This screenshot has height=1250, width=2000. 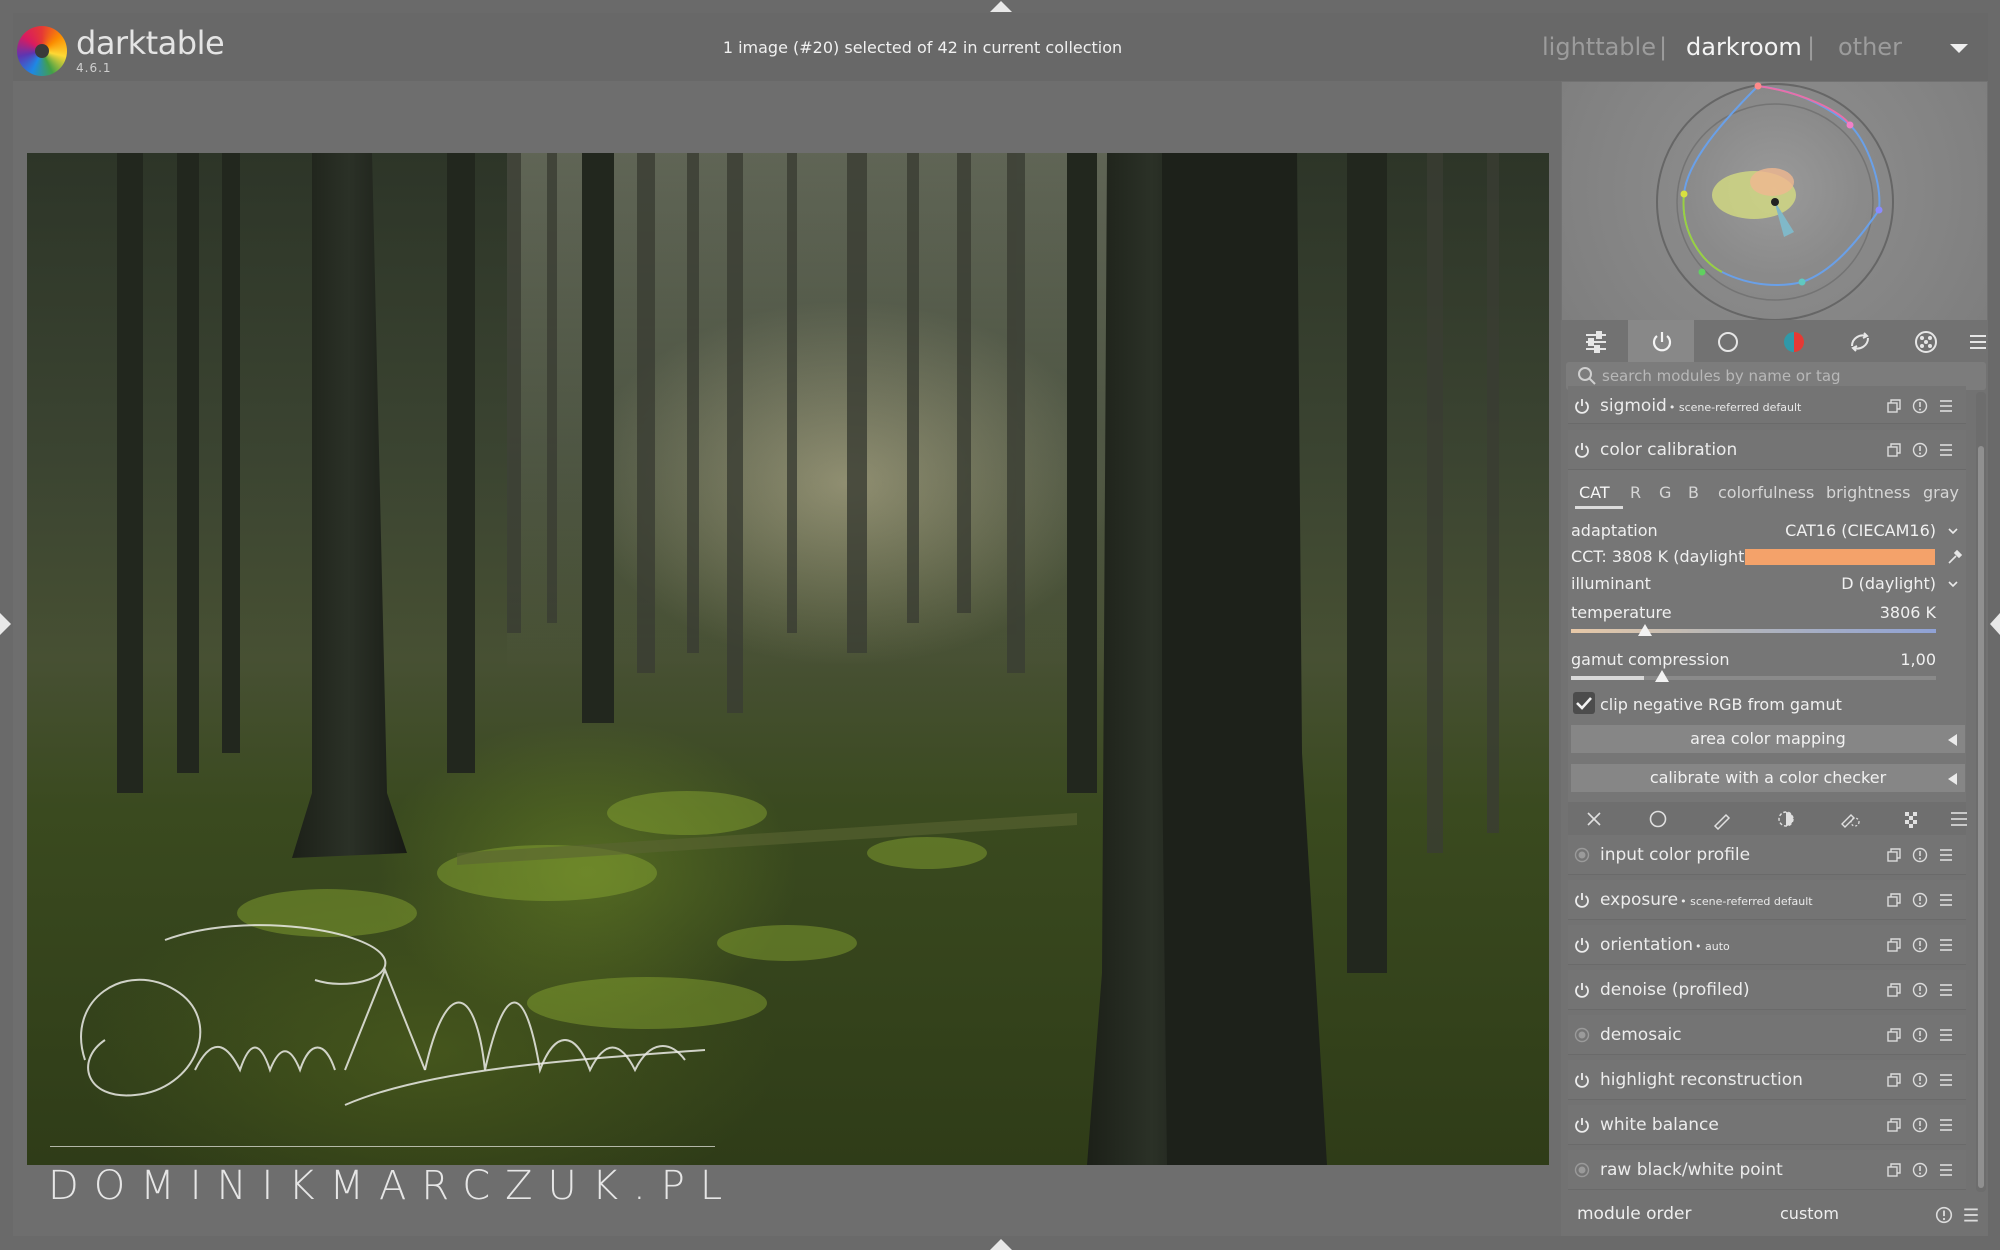 I want to click on always-on-icon, so click(x=1582, y=1170).